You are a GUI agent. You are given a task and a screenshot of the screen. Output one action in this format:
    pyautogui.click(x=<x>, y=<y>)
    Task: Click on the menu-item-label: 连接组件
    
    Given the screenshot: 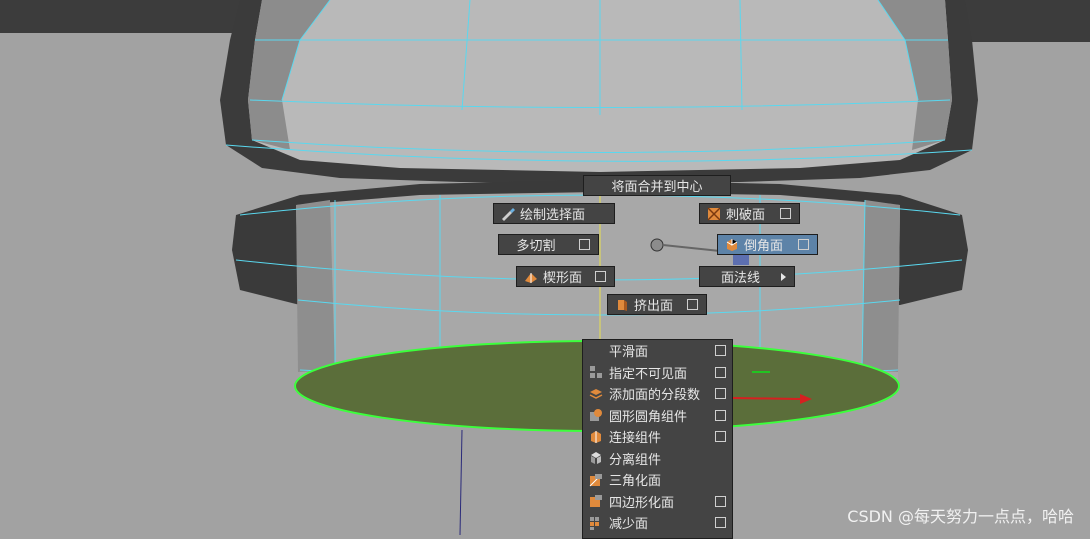 What is the action you would take?
    pyautogui.click(x=635, y=438)
    